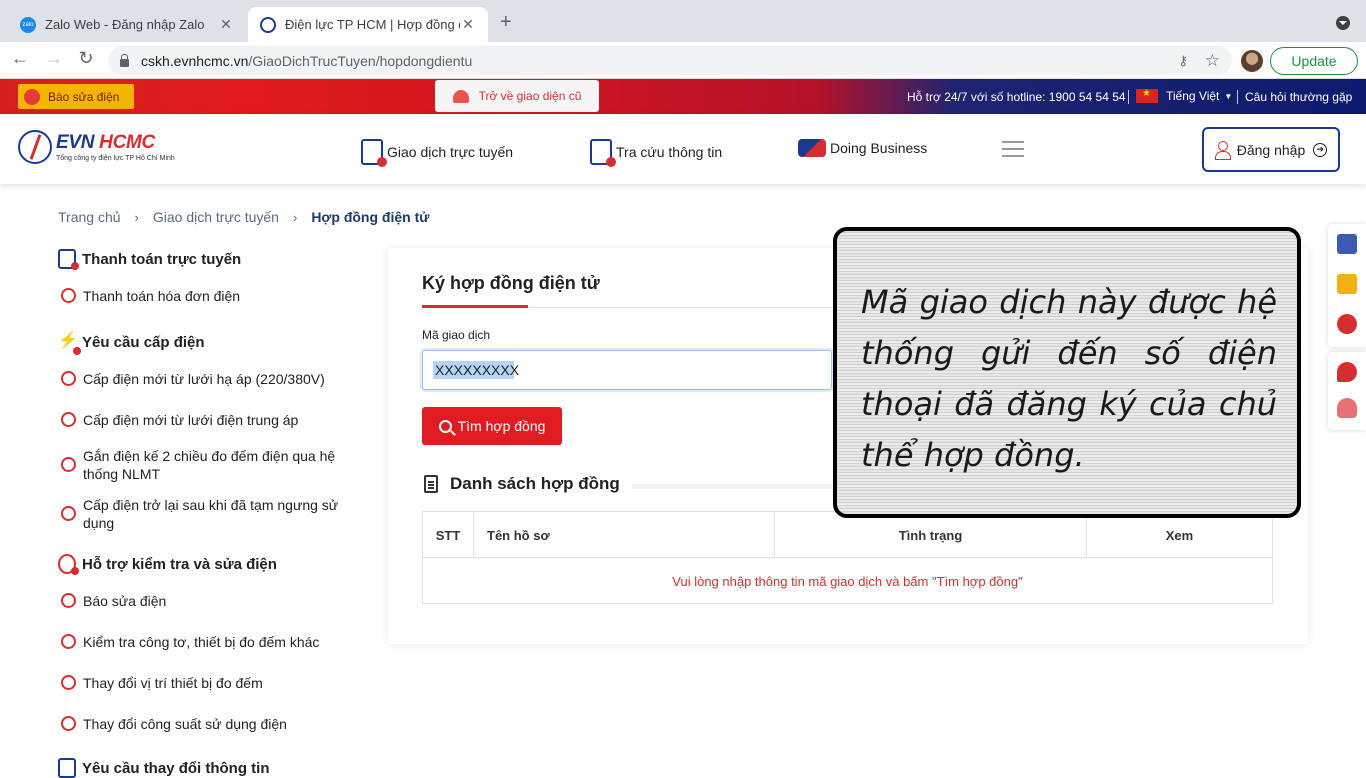 The width and height of the screenshot is (1366, 778). What do you see at coordinates (185, 724) in the screenshot?
I see `sidebar-item-label: Thay đổi công suất sử dụng điện` at bounding box center [185, 724].